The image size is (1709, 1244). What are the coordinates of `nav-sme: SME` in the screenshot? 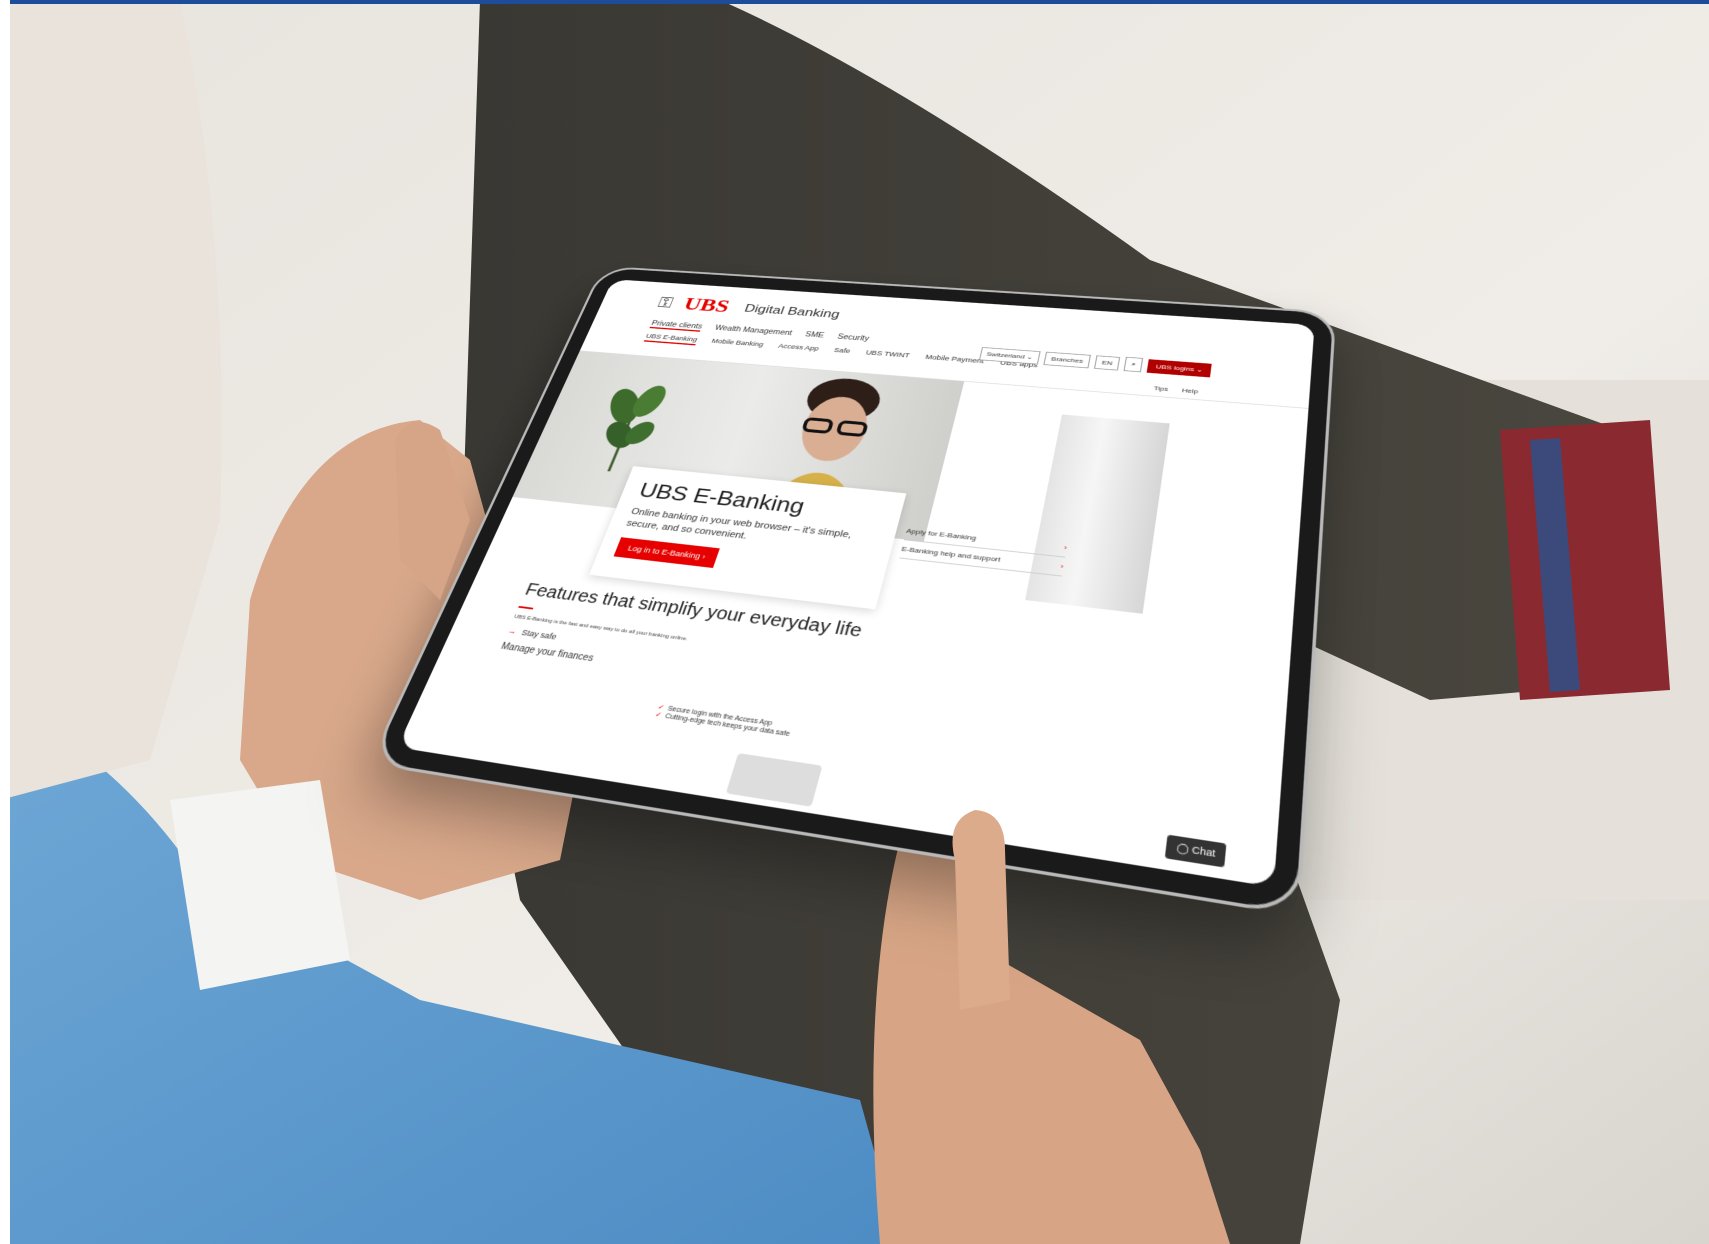 It's located at (814, 336).